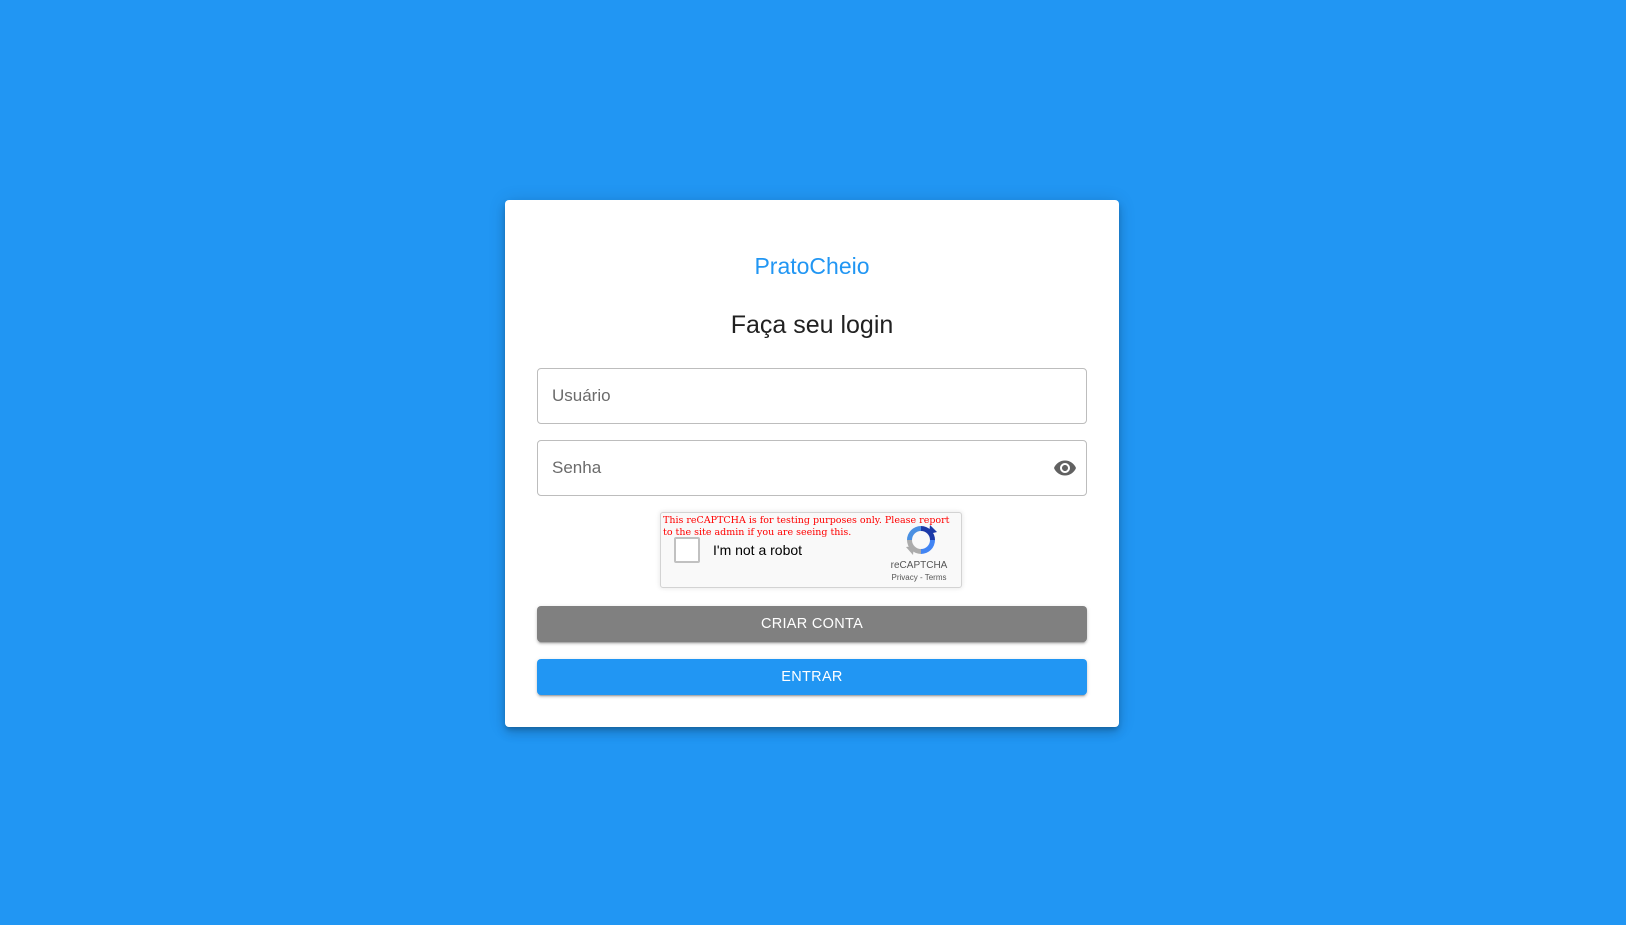 Image resolution: width=1626 pixels, height=925 pixels. Describe the element at coordinates (936, 577) in the screenshot. I see `recaptcha-terms-link: Terms` at that location.